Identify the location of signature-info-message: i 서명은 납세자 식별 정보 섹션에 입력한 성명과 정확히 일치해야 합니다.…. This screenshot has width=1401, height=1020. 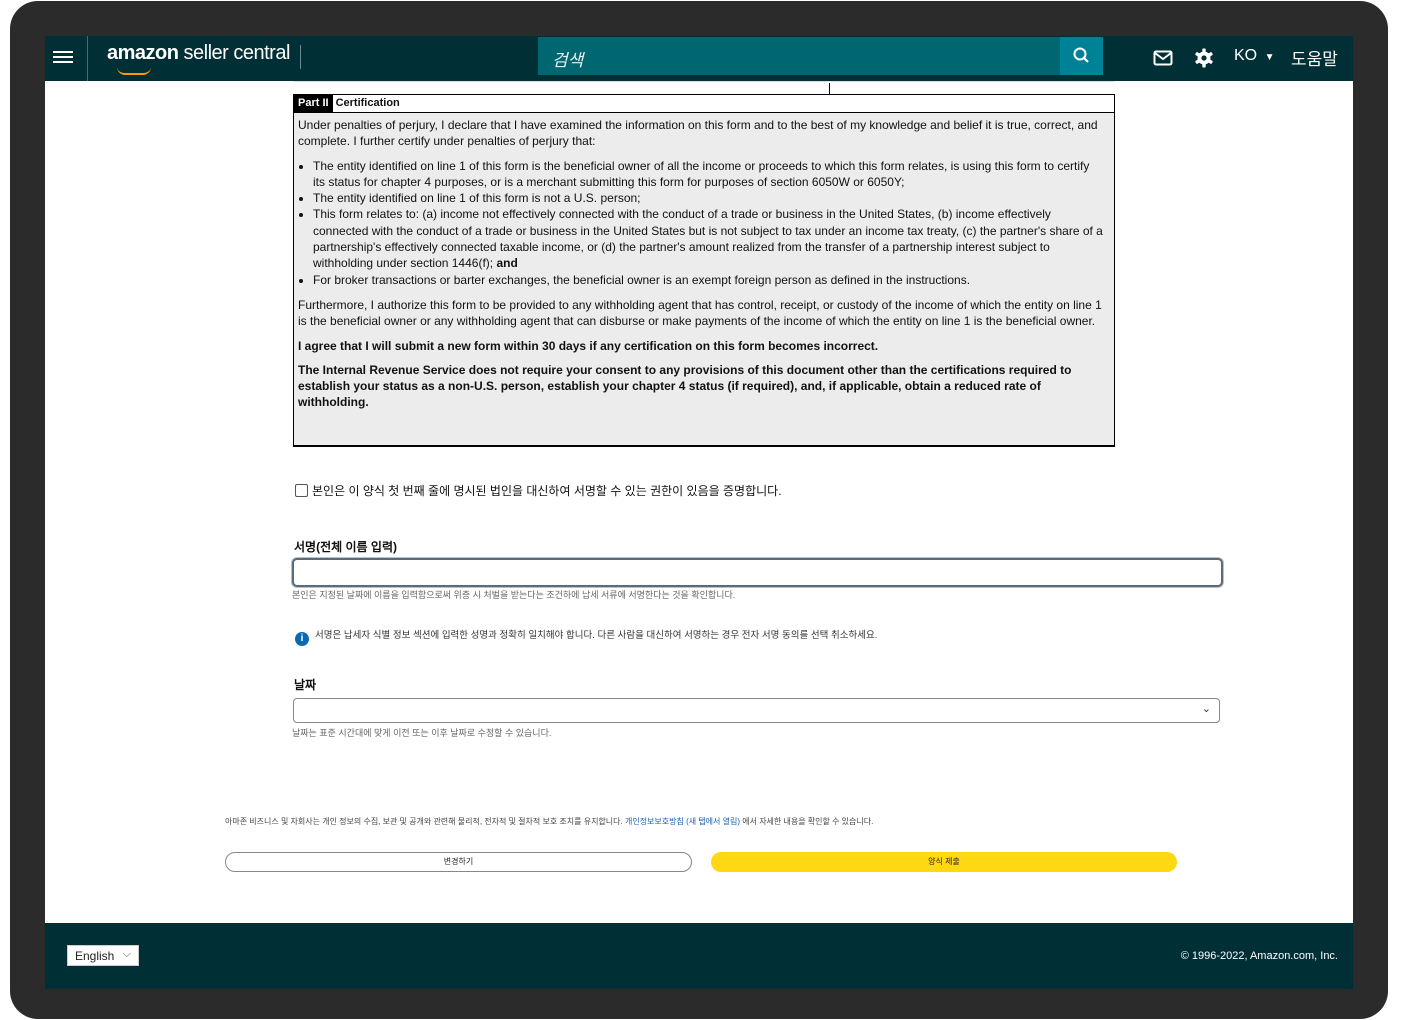
(586, 636).